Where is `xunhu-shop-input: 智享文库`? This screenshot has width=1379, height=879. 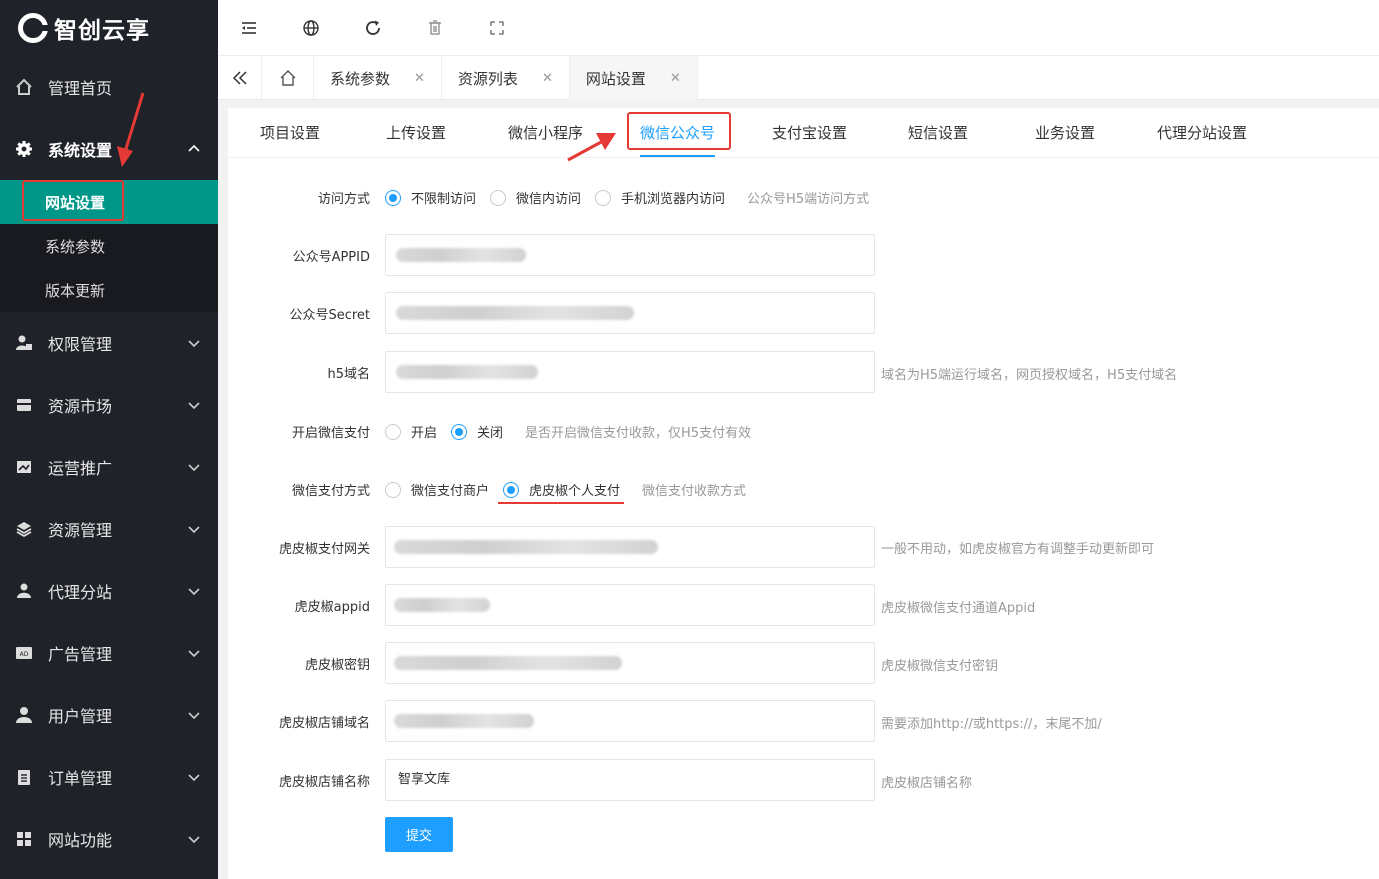 xunhu-shop-input: 智享文库 is located at coordinates (630, 780).